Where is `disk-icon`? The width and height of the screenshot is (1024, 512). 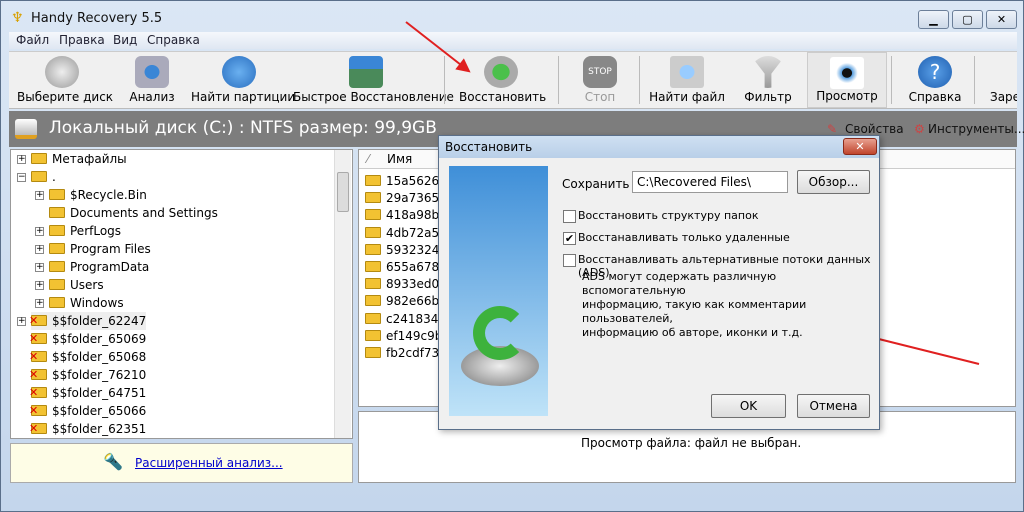 disk-icon is located at coordinates (26, 129).